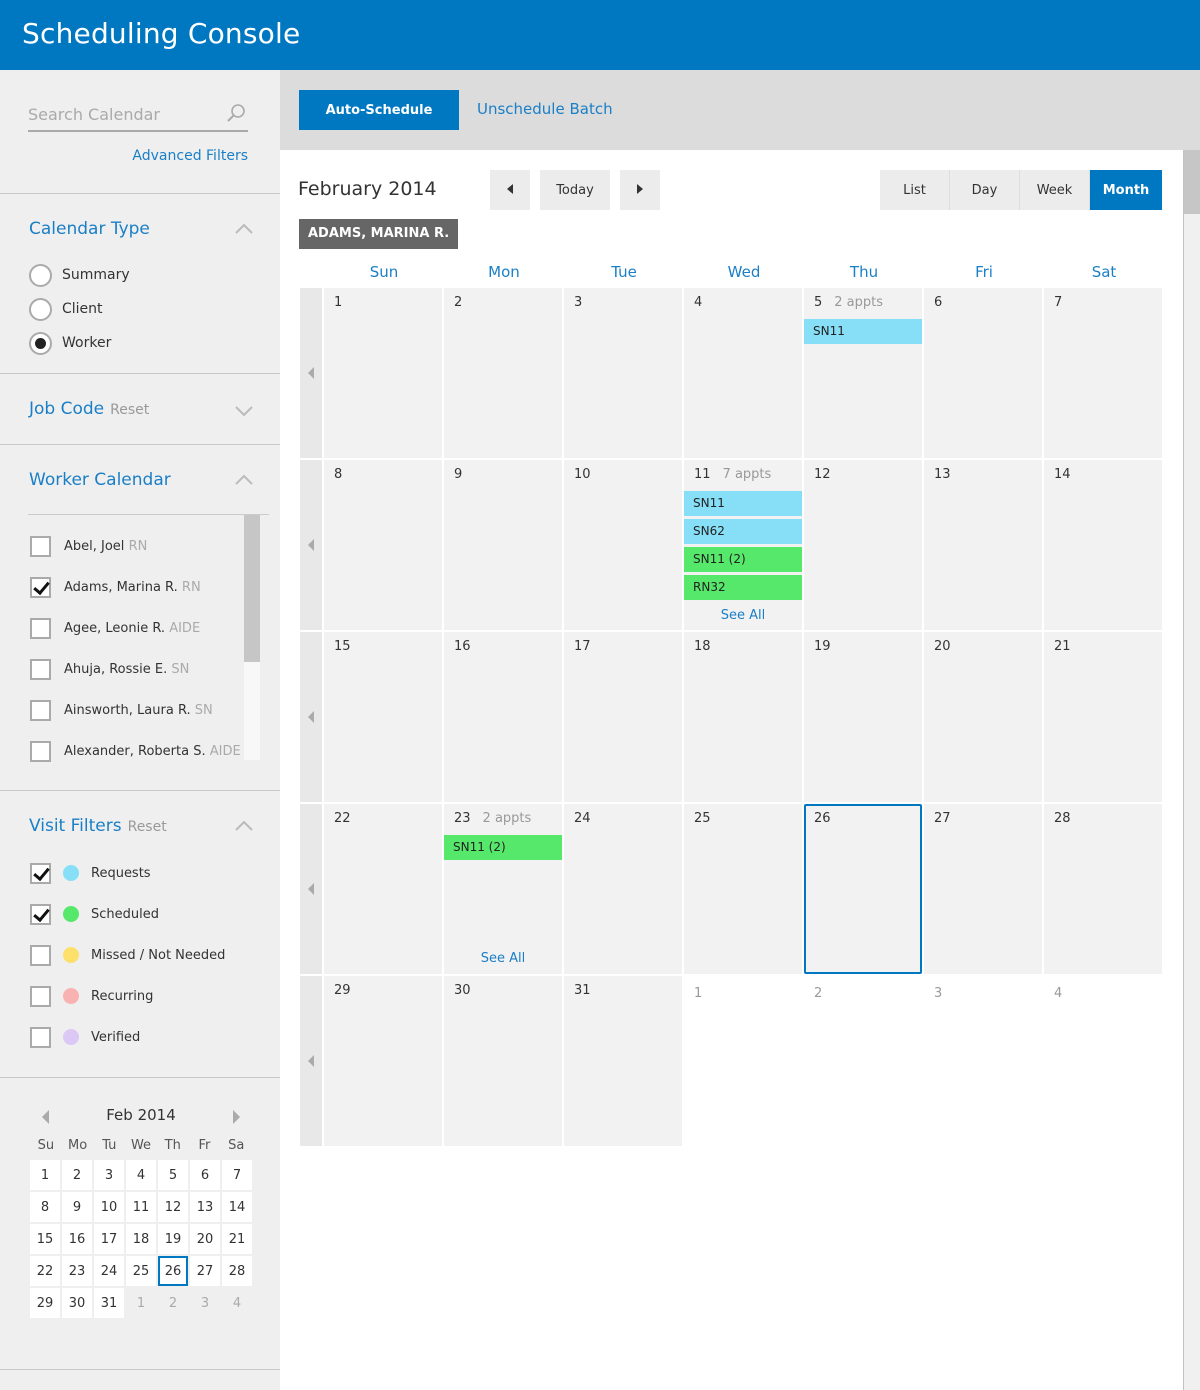  I want to click on calendar-day: 8, so click(383, 545).